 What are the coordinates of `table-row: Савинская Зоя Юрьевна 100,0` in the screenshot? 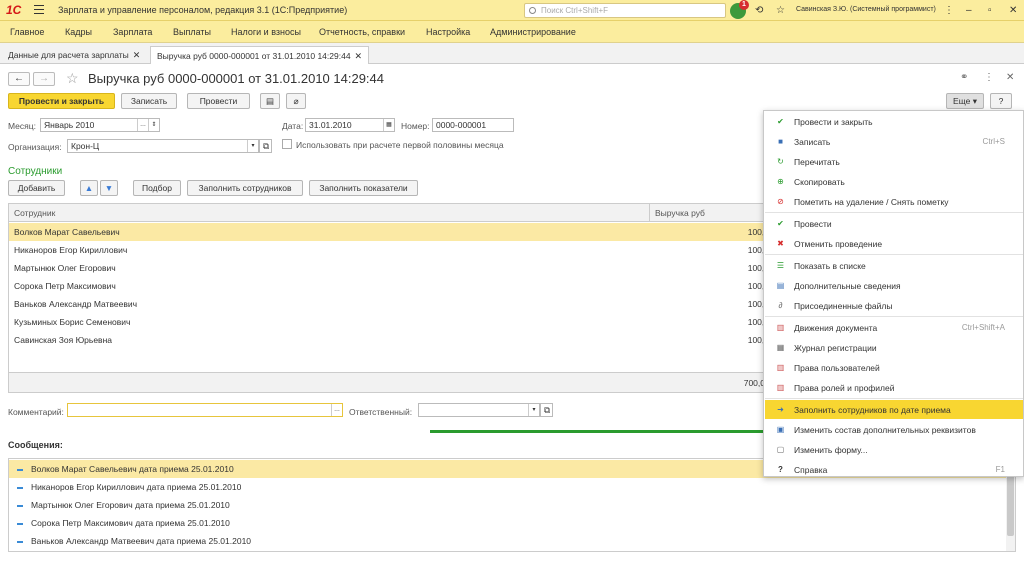 It's located at (389, 340).